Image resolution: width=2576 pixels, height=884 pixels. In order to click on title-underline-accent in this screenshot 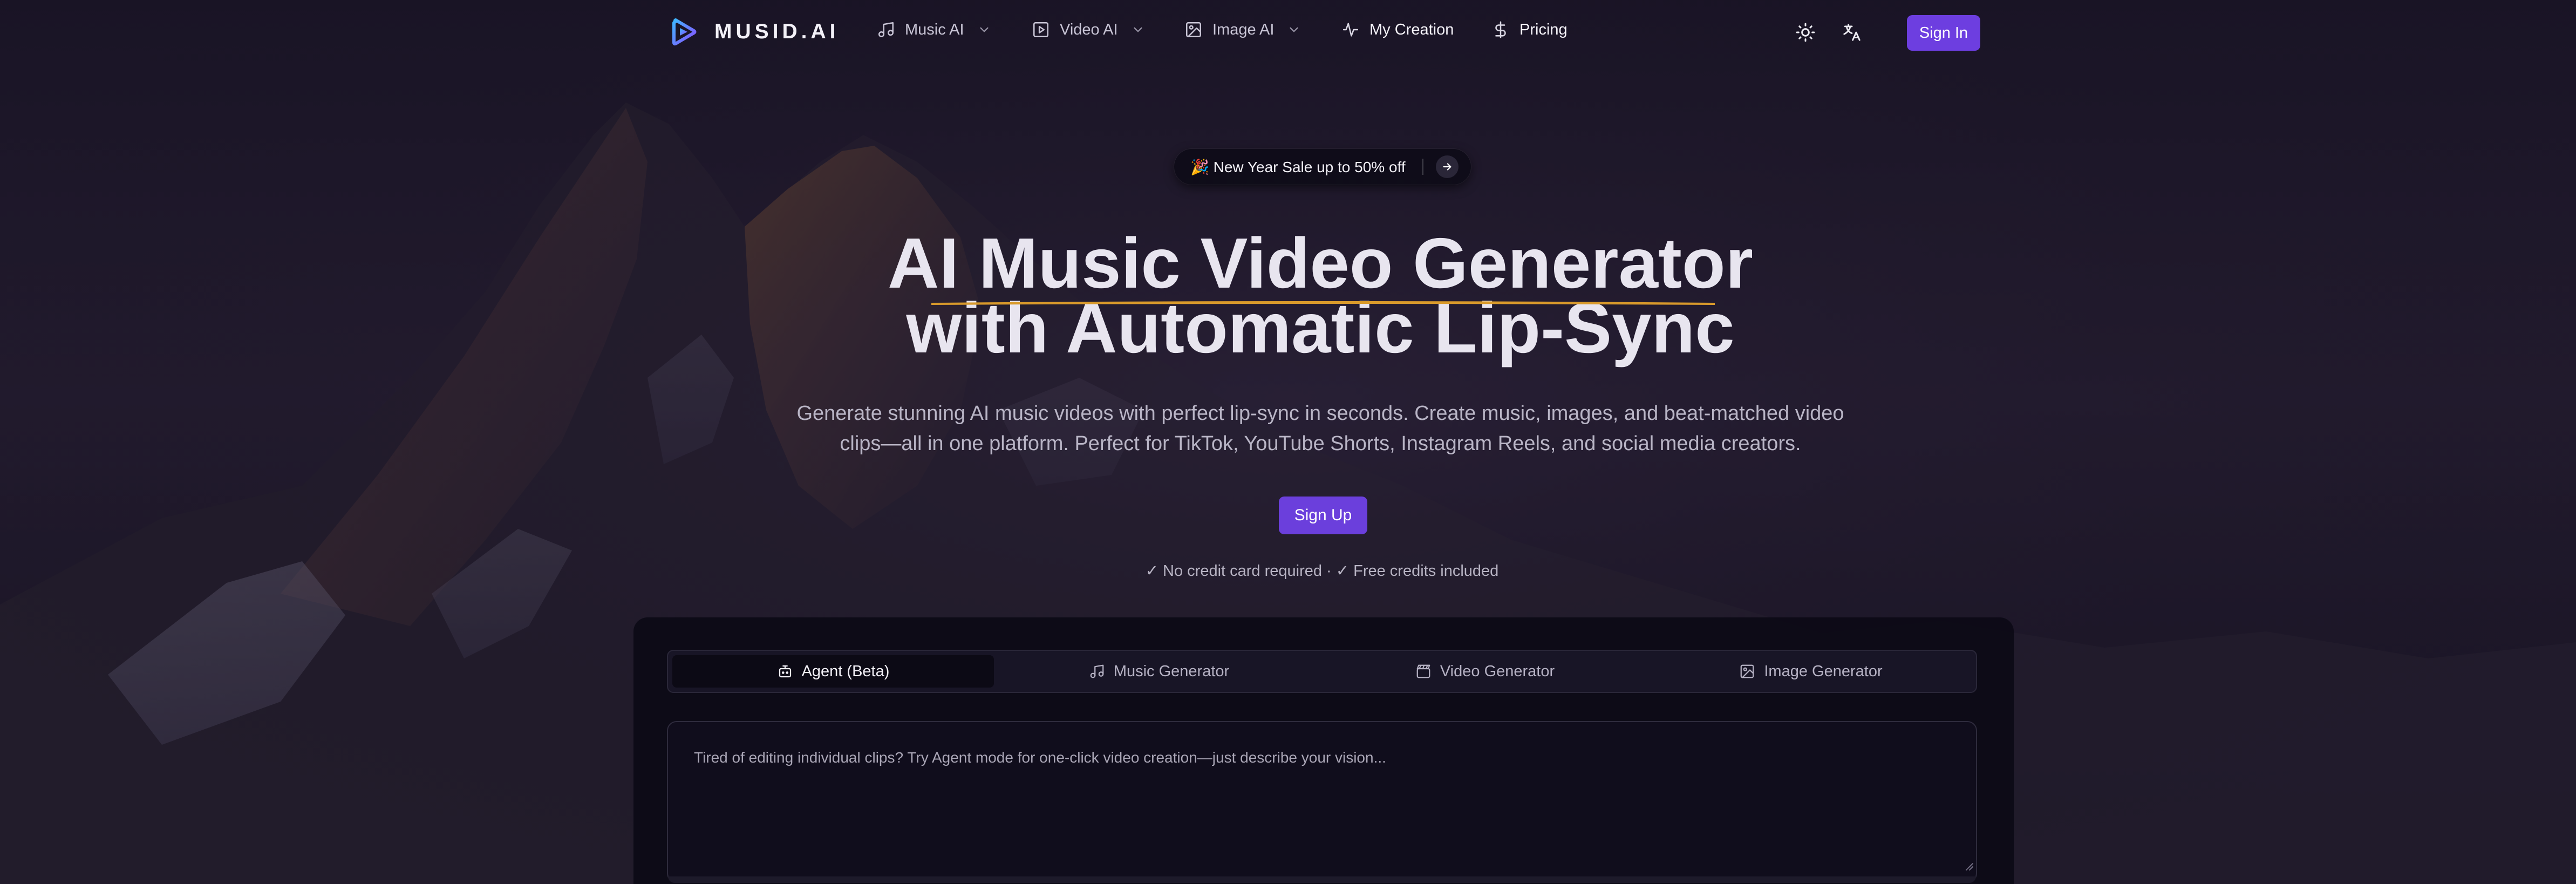, I will do `click(1323, 303)`.